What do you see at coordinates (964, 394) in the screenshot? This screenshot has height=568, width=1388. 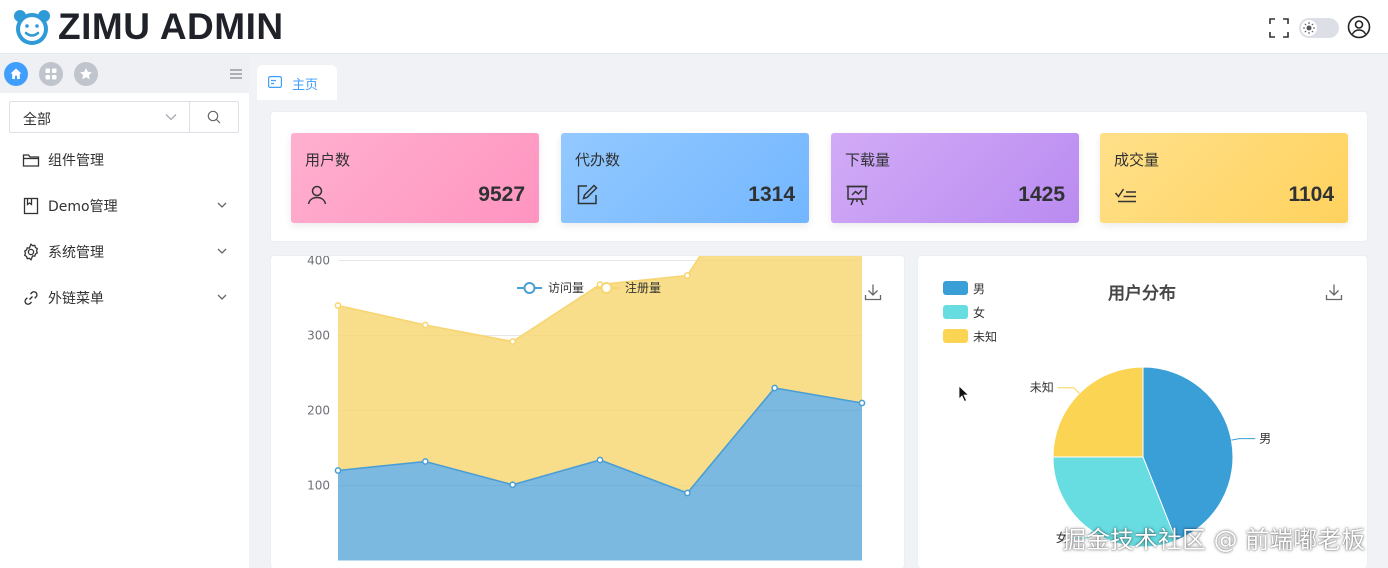 I see `mouse-cursor-icon` at bounding box center [964, 394].